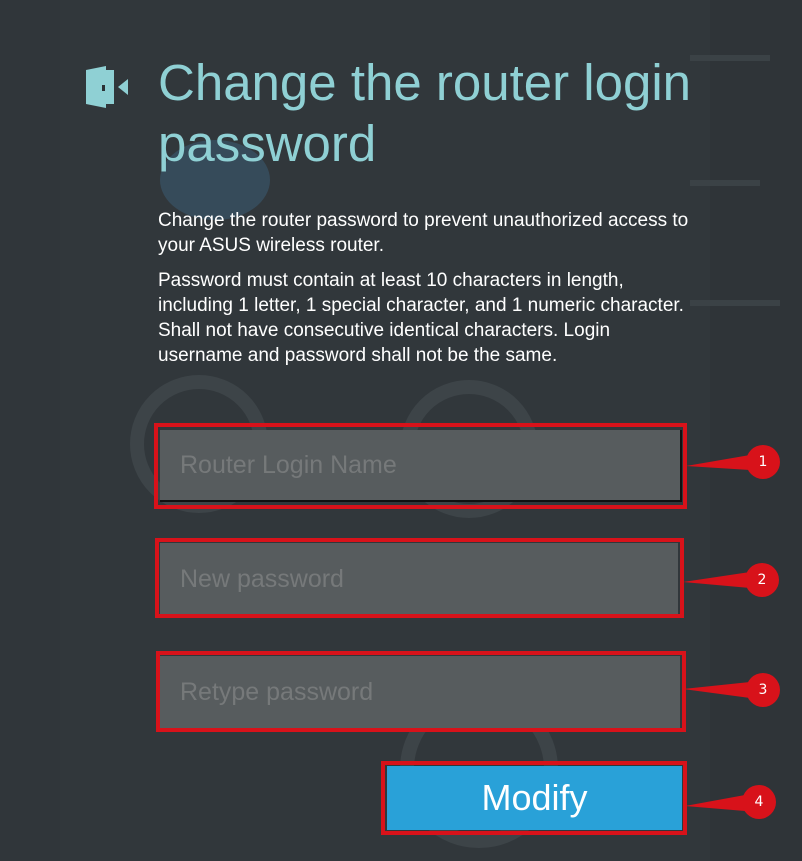 The width and height of the screenshot is (802, 861). I want to click on callout-number-2: 2, so click(762, 580).